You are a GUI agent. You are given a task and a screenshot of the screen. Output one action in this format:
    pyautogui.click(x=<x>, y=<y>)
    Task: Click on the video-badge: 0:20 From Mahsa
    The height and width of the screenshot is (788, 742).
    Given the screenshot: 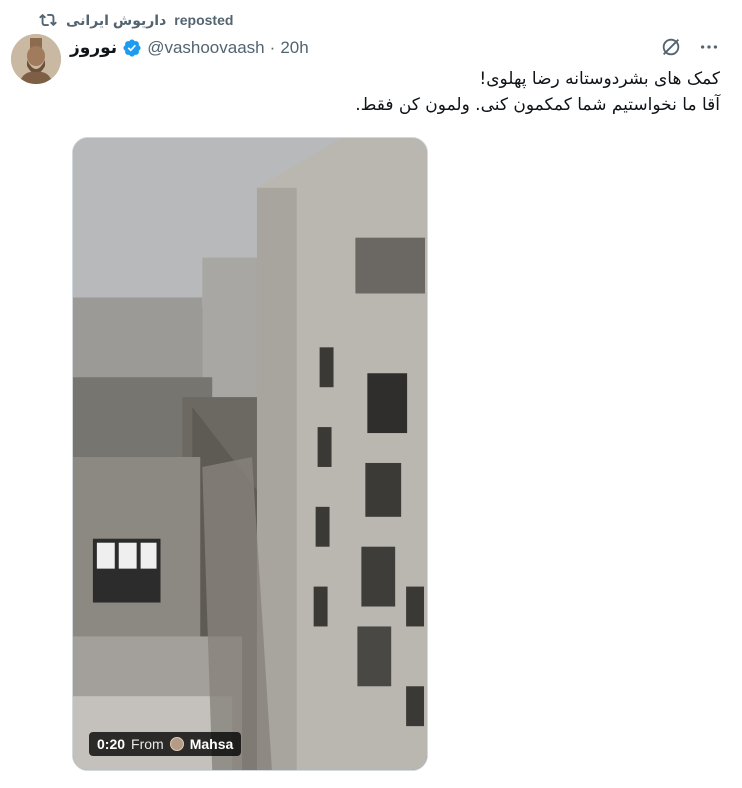 What is the action you would take?
    pyautogui.click(x=165, y=744)
    